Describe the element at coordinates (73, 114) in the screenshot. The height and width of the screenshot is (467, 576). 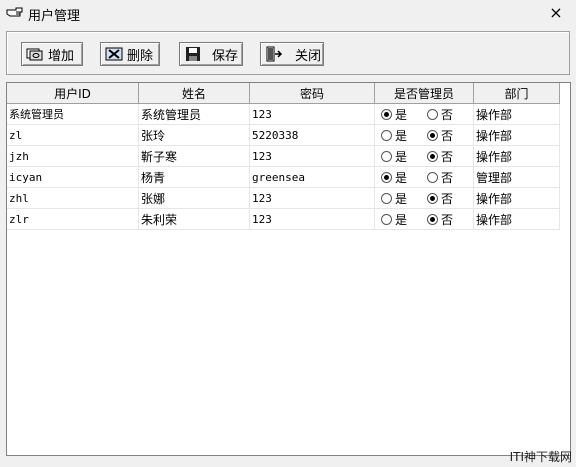
I see `cell-user-id: 系统管理员` at that location.